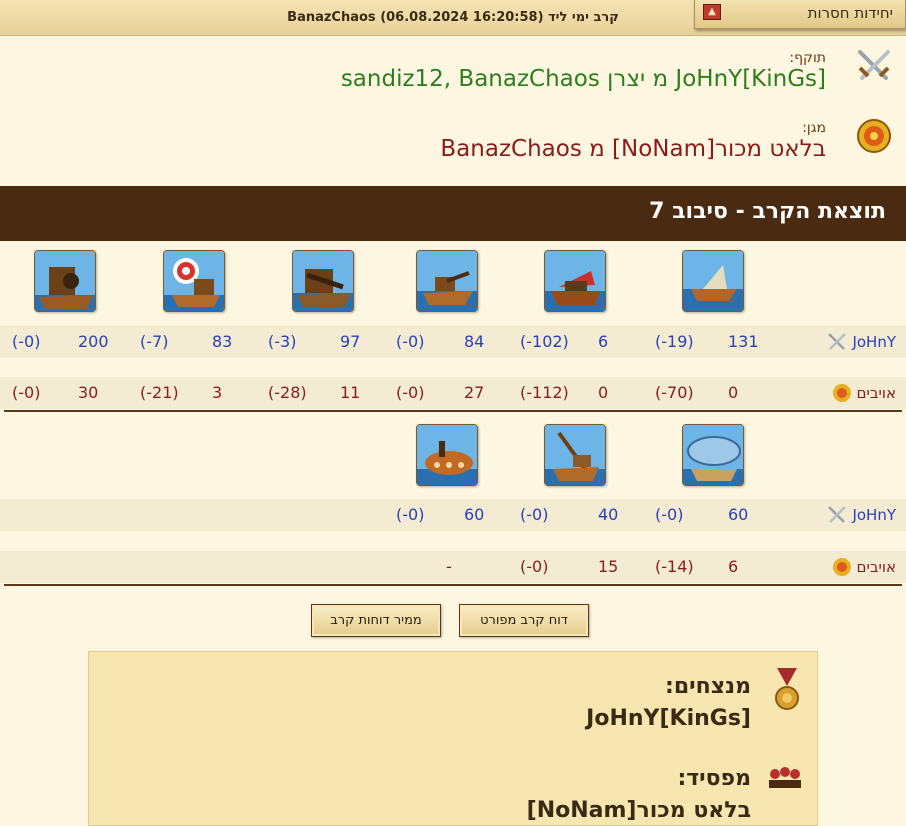 The height and width of the screenshot is (826, 906). Describe the element at coordinates (874, 66) in the screenshot. I see `crossed-swords-icon` at that location.